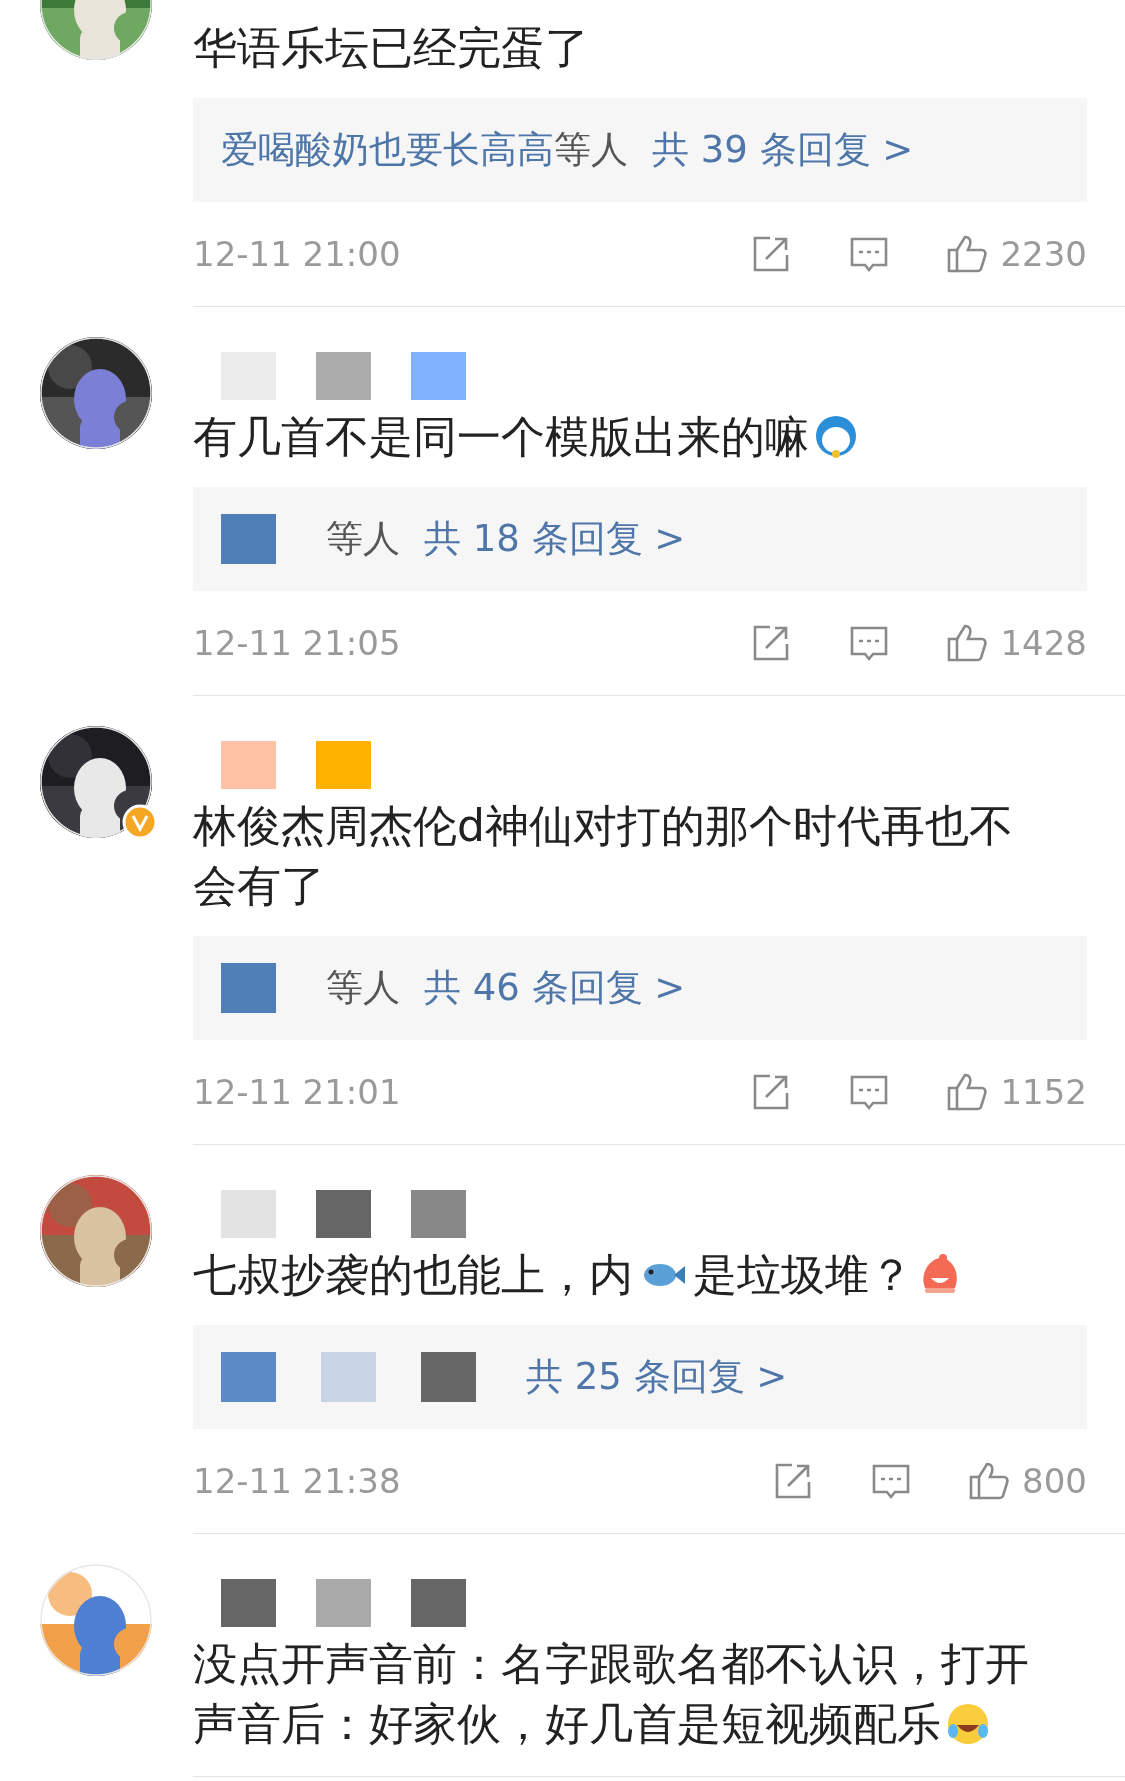 Image resolution: width=1125 pixels, height=1781 pixels. What do you see at coordinates (555, 988) in the screenshot?
I see `reply-count: 共 46 条回复 >` at bounding box center [555, 988].